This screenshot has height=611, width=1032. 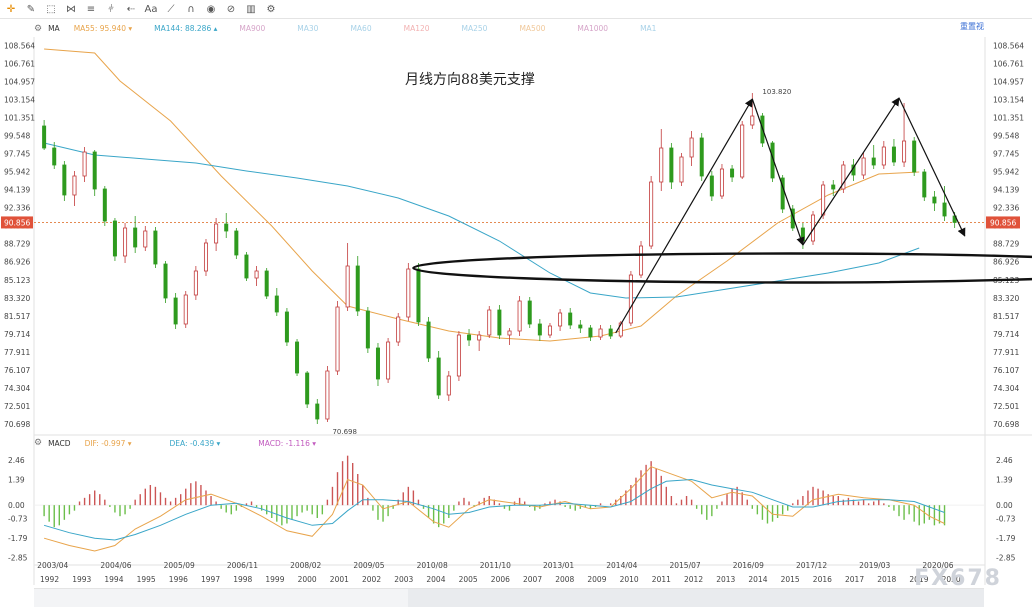 I want to click on high-label: 103.820, so click(x=776, y=92).